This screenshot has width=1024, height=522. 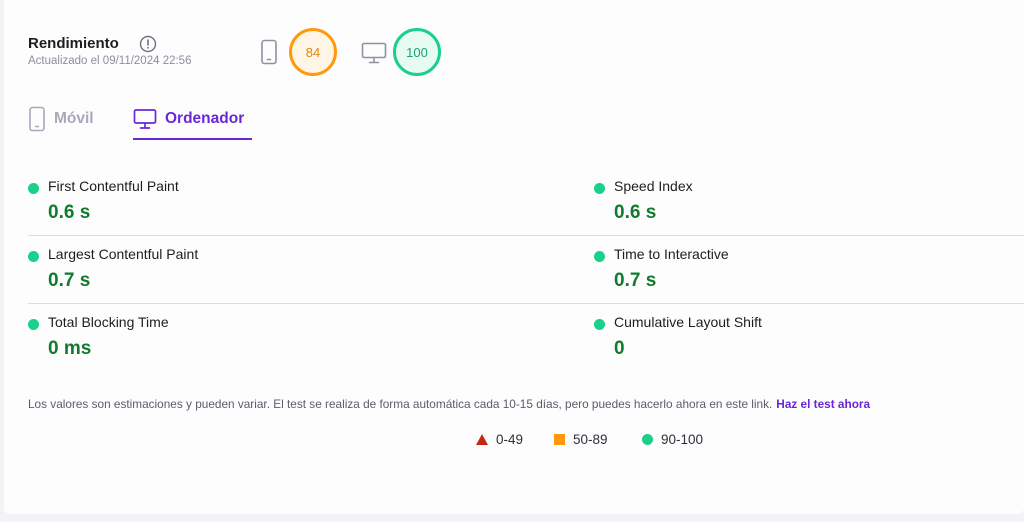 I want to click on tab-ordenador-label: Ordenador, so click(x=205, y=118).